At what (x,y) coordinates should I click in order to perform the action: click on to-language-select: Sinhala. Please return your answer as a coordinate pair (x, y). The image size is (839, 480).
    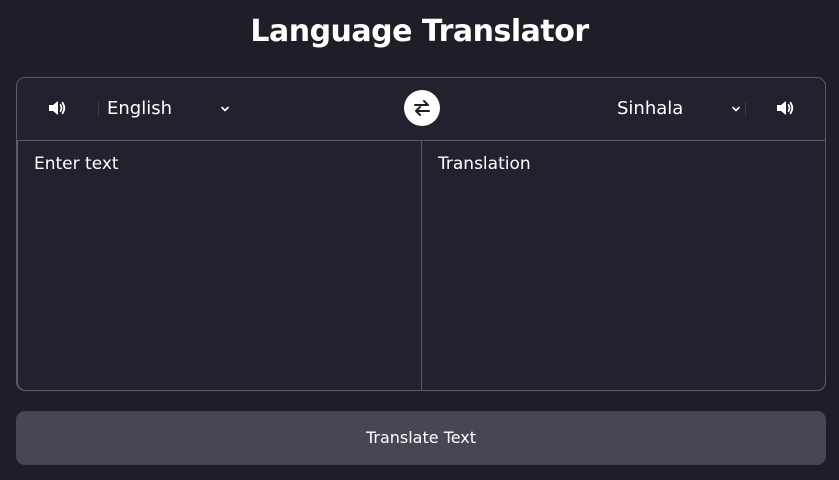
    Looking at the image, I should click on (681, 109).